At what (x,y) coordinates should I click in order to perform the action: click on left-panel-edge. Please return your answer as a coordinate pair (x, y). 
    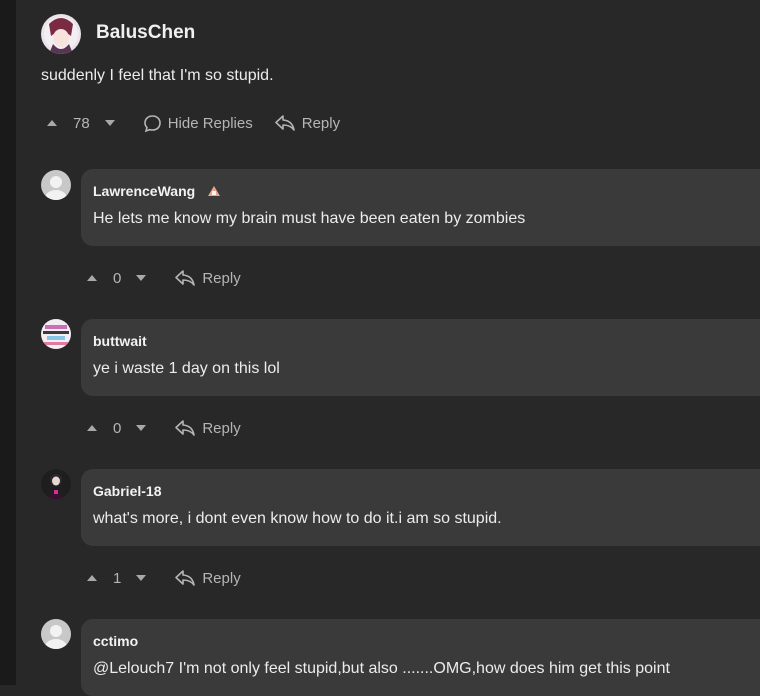
    Looking at the image, I should click on (8, 342).